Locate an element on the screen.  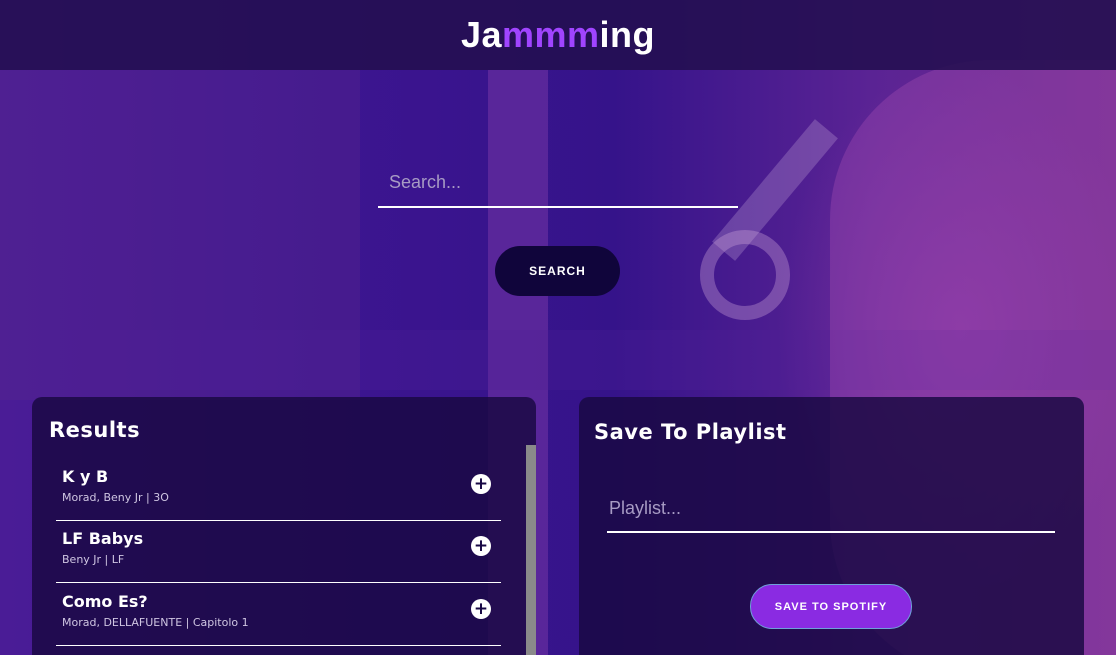
results-title: Results is located at coordinates (95, 430).